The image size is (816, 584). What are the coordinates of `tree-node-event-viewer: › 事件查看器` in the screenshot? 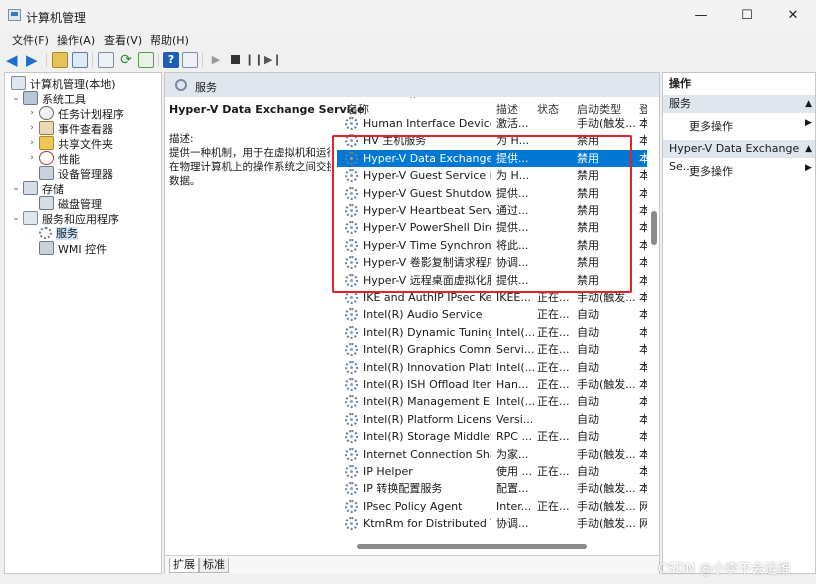 It's located at (71, 128).